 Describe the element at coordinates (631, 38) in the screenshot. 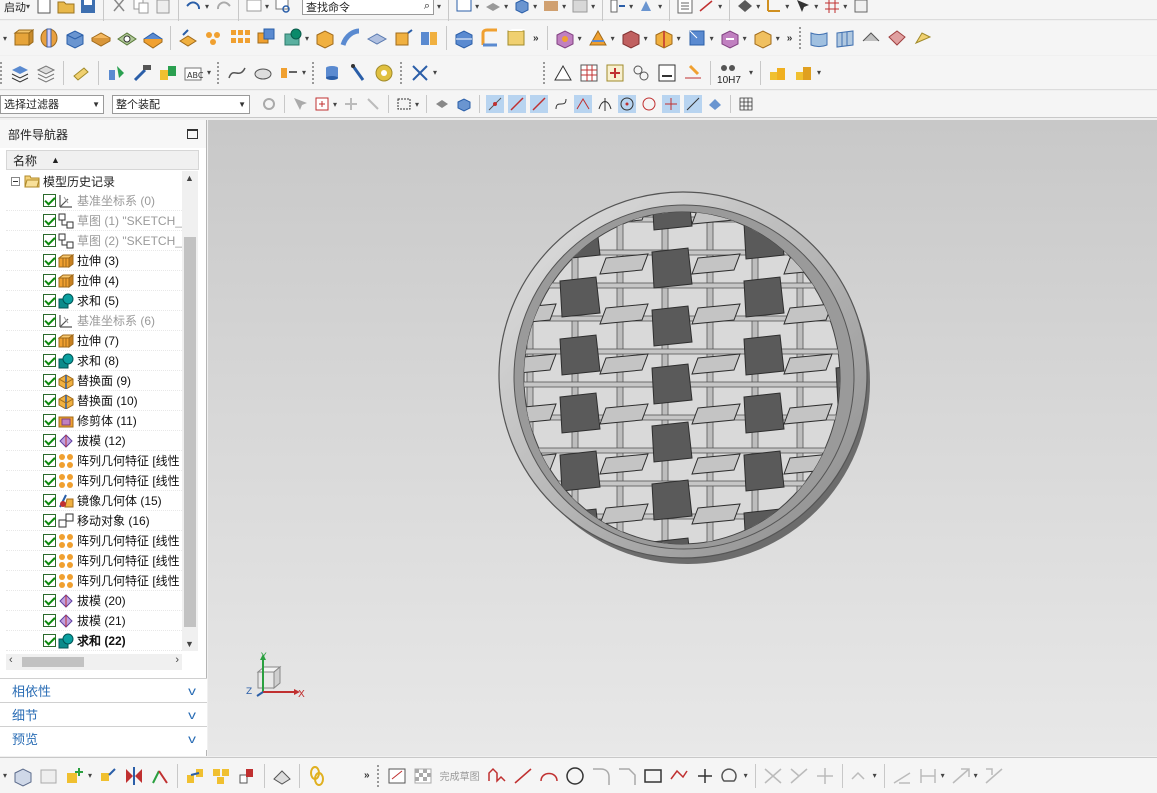

I see `chamfer-icon` at that location.